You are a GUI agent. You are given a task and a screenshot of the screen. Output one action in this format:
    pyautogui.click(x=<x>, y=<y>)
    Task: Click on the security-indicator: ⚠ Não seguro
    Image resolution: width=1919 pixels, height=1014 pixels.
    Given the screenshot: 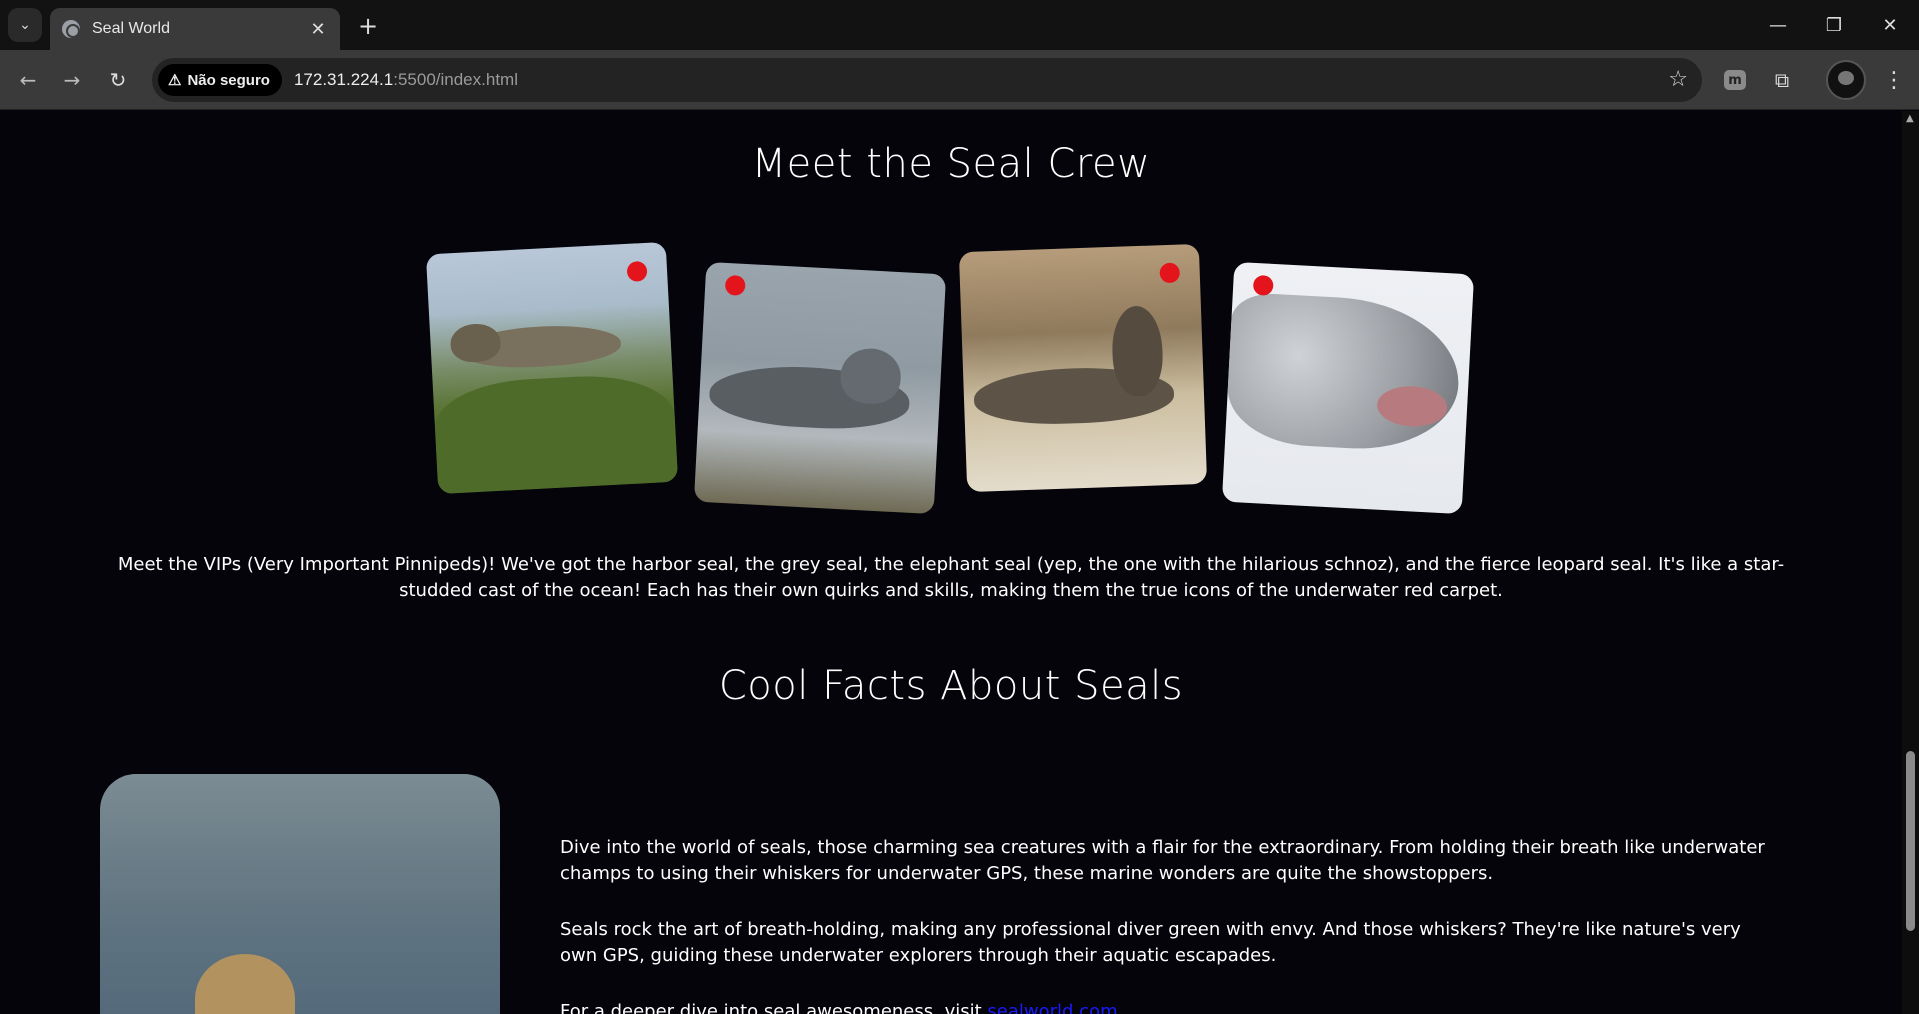 What is the action you would take?
    pyautogui.click(x=220, y=80)
    